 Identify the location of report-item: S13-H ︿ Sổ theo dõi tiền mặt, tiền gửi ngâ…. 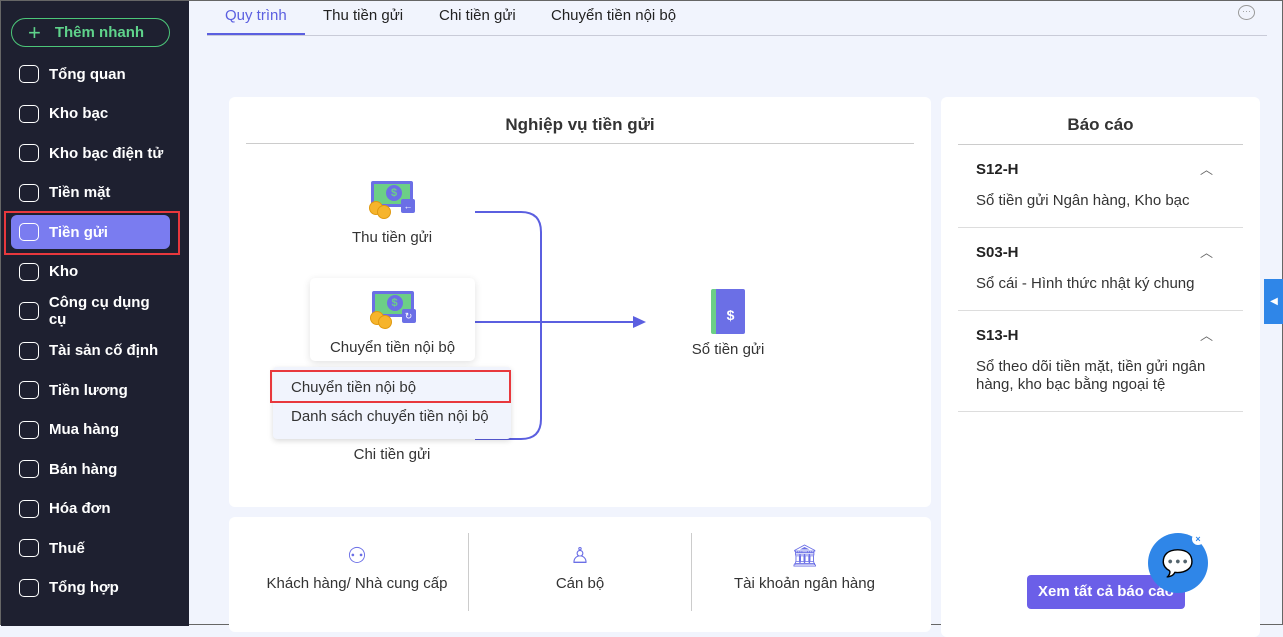
(1100, 361).